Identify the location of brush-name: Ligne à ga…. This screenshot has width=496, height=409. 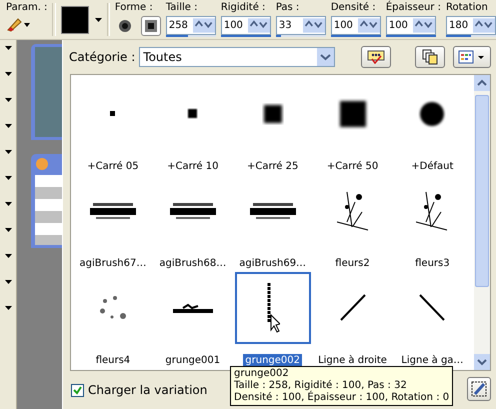
(432, 360).